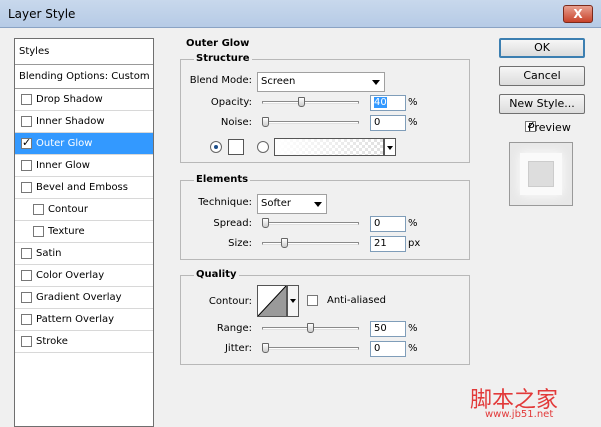  What do you see at coordinates (84, 77) in the screenshot?
I see `blending-options-item: Blending Options: Custom` at bounding box center [84, 77].